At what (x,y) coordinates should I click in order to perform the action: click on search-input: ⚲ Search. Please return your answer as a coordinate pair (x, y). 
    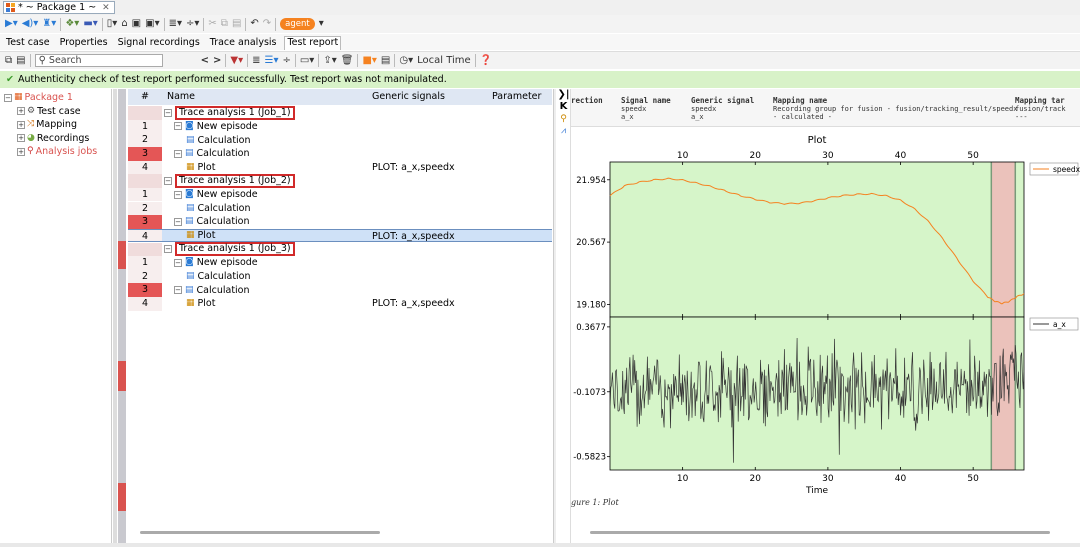
    Looking at the image, I should click on (98, 60).